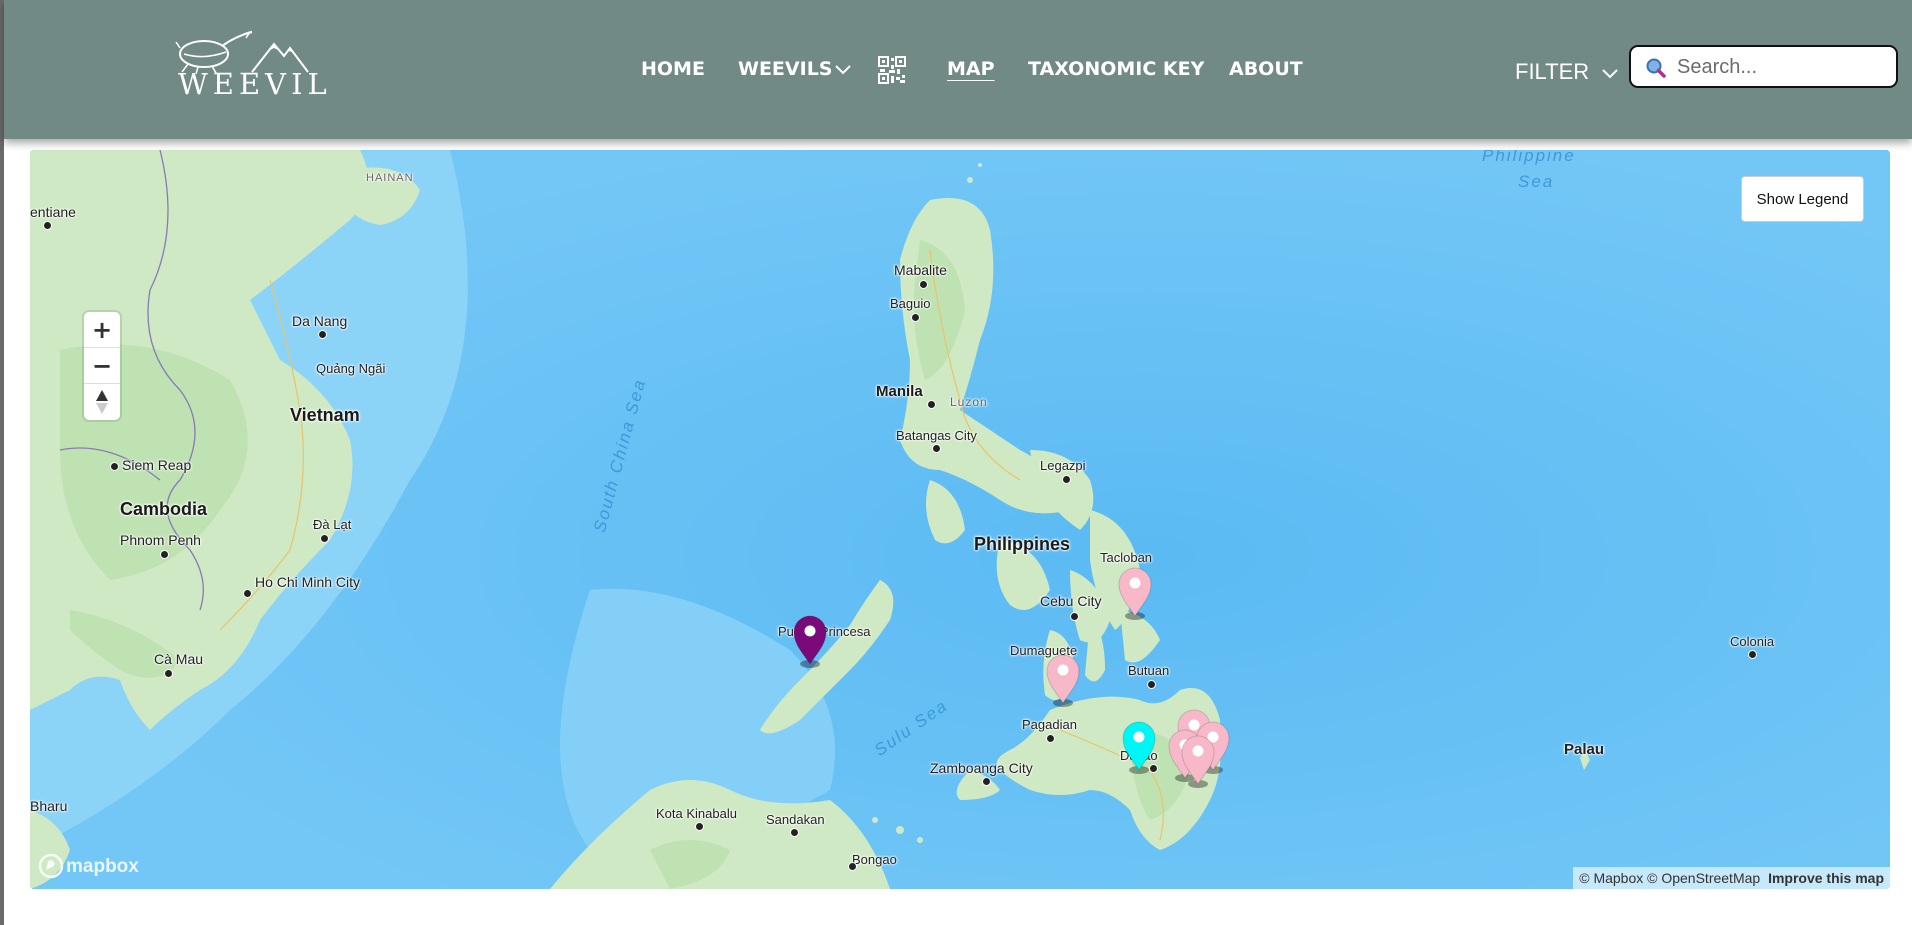 This screenshot has height=925, width=1912. Describe the element at coordinates (1049, 724) in the screenshot. I see `label-pagadian: Pagadian` at that location.